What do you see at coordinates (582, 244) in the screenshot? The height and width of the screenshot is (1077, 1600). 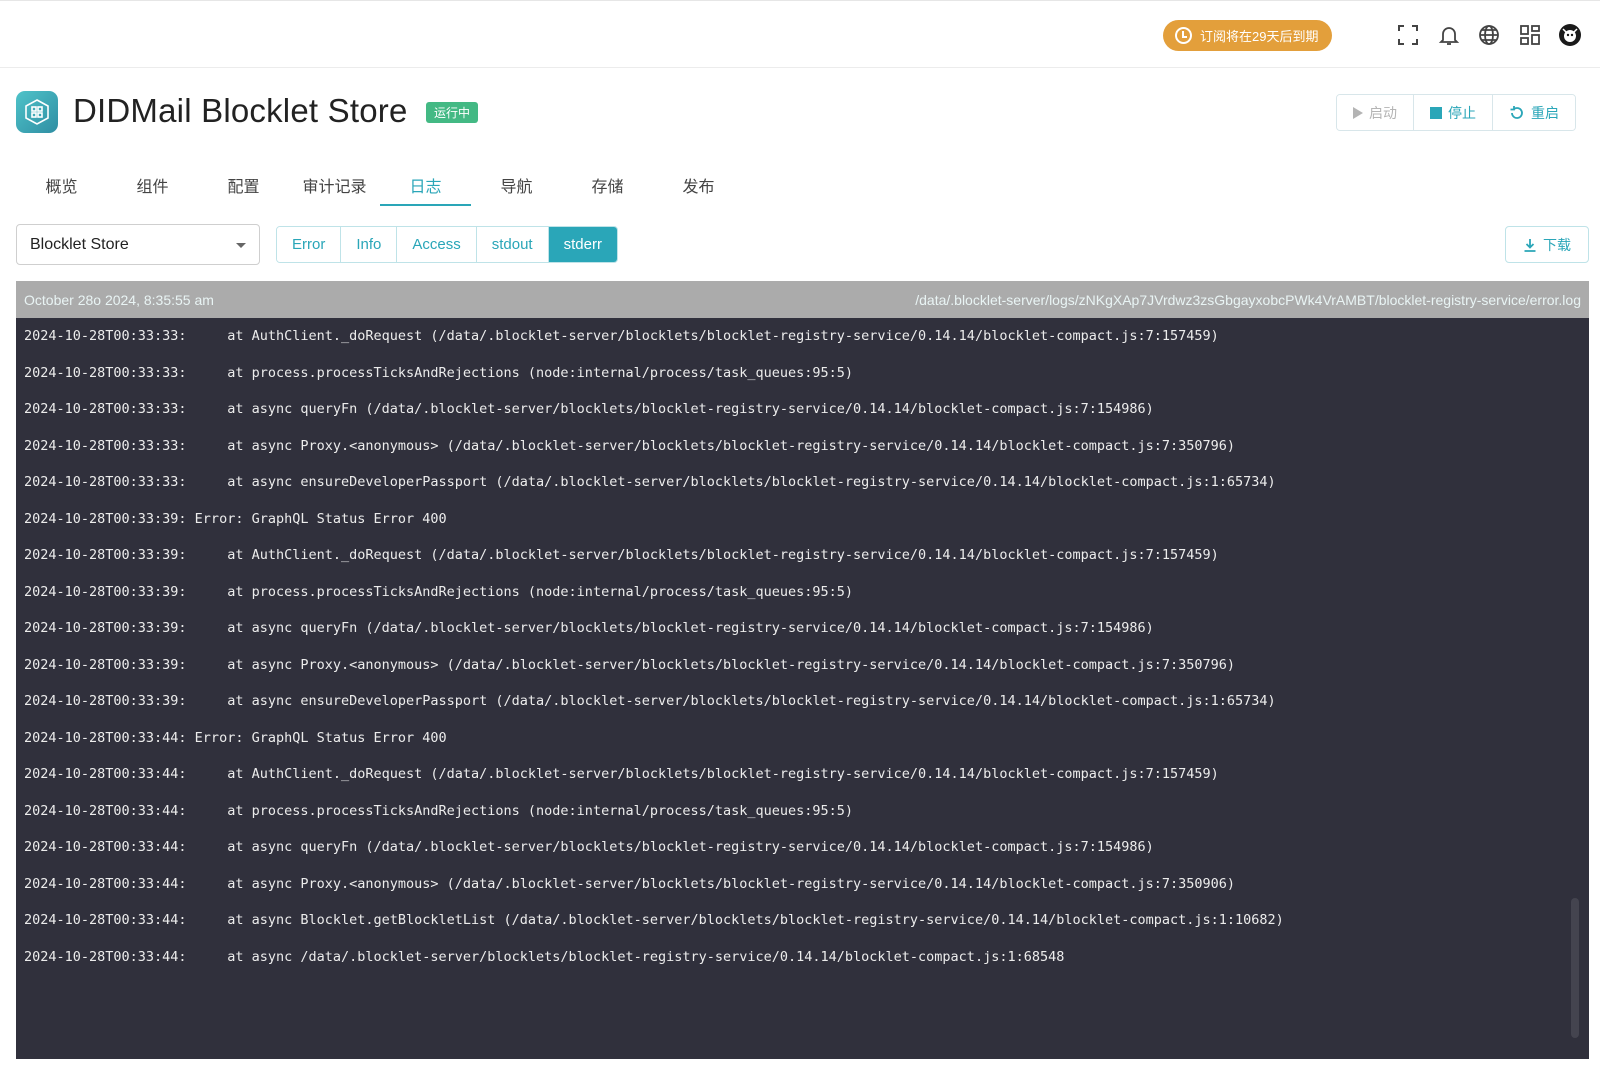 I see `log-type-stderr: stderr` at bounding box center [582, 244].